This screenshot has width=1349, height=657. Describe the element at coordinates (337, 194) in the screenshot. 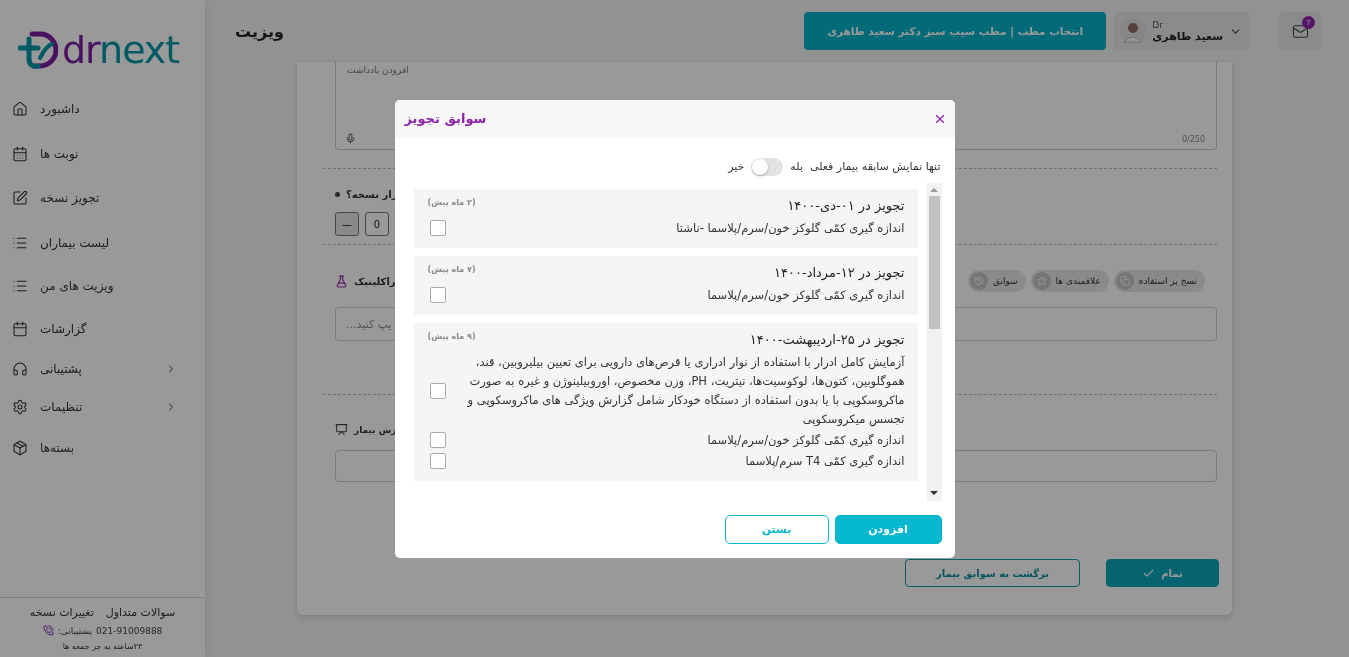

I see `bullet-icon` at that location.